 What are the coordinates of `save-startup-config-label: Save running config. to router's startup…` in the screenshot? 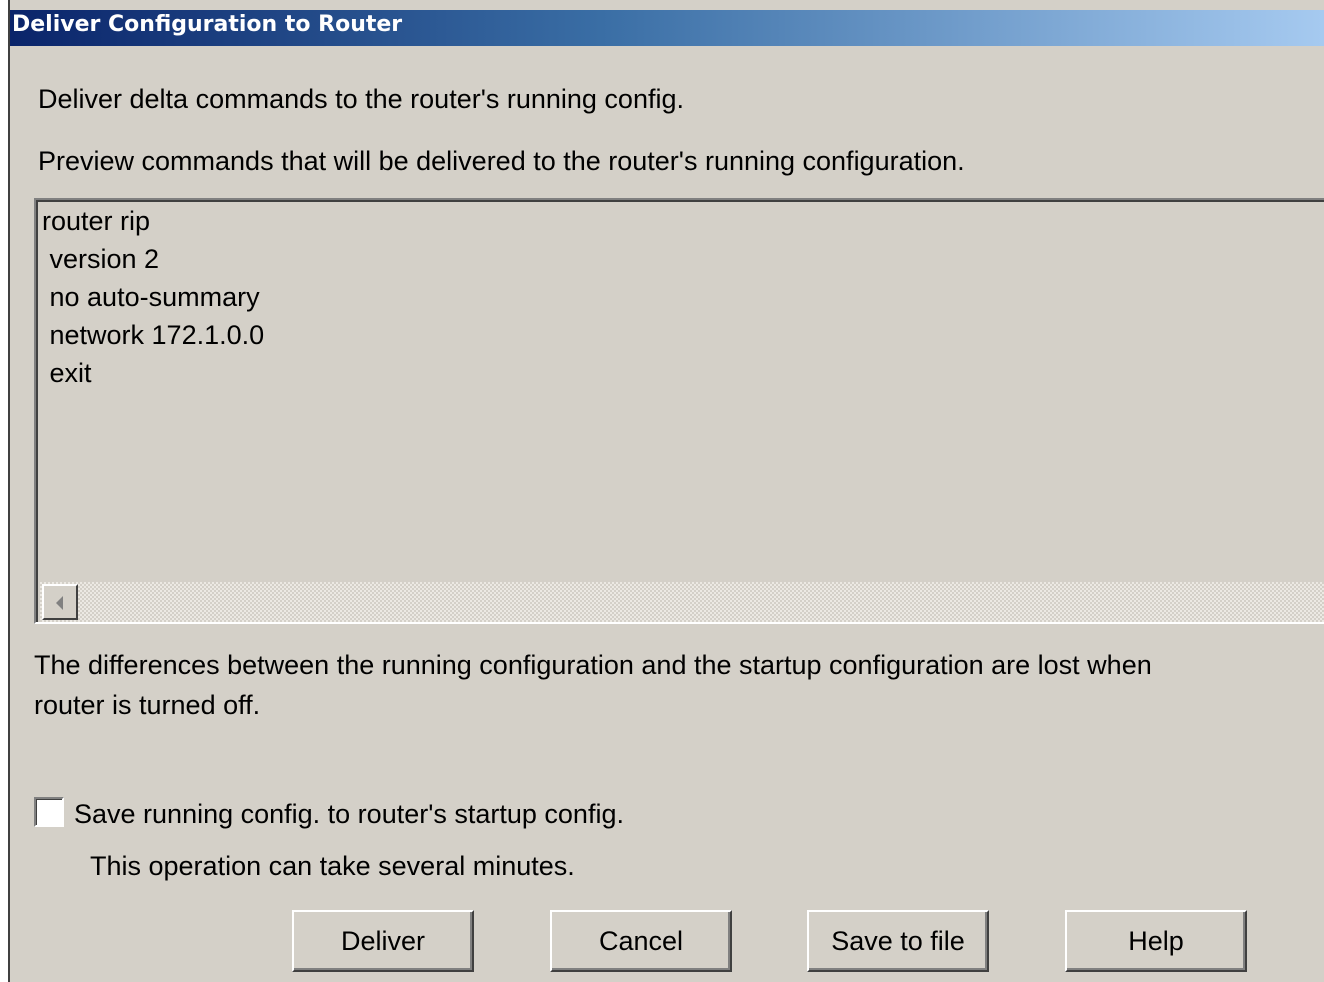 It's located at (349, 814).